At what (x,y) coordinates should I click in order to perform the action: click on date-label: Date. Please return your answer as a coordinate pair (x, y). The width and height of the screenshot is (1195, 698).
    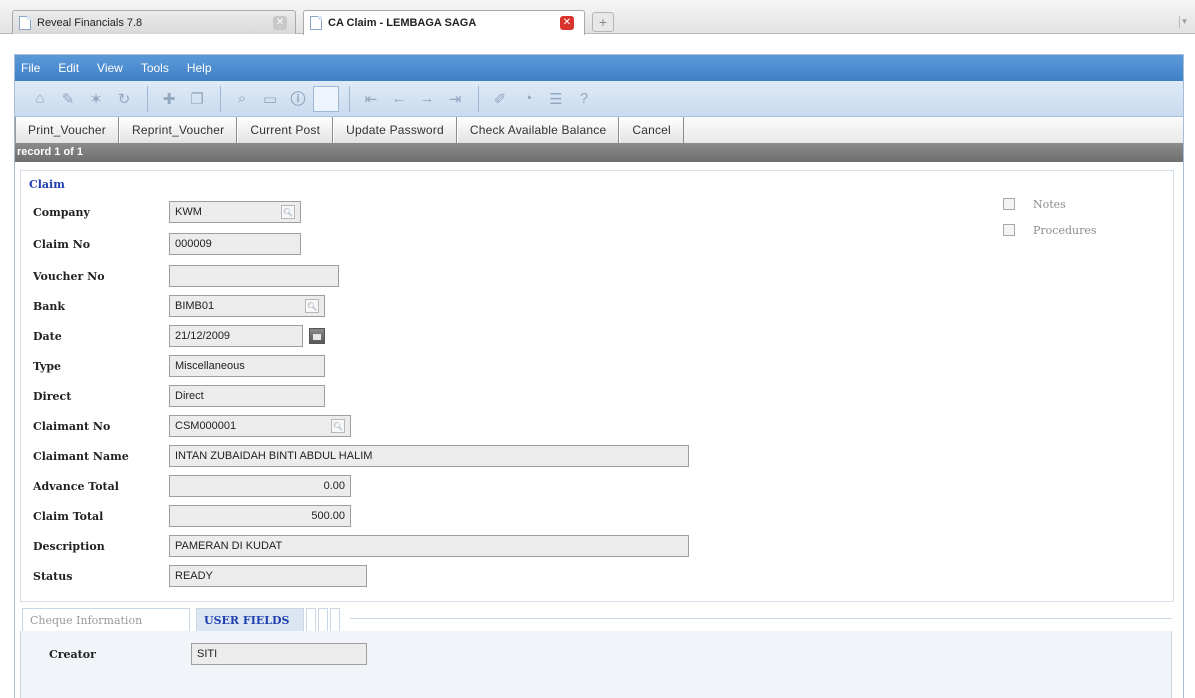
    Looking at the image, I should click on (47, 336).